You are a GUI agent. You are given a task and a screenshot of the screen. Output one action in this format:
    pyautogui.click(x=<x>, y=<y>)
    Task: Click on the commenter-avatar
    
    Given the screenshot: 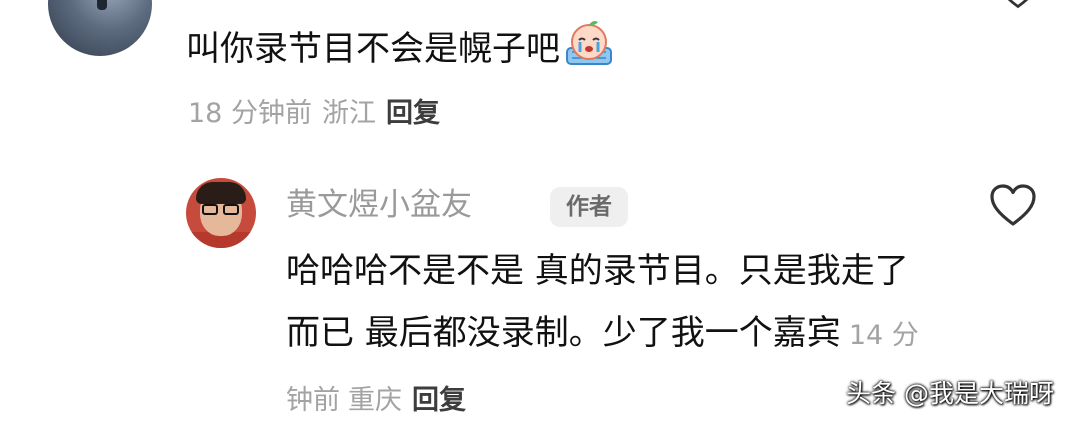 What is the action you would take?
    pyautogui.click(x=100, y=28)
    